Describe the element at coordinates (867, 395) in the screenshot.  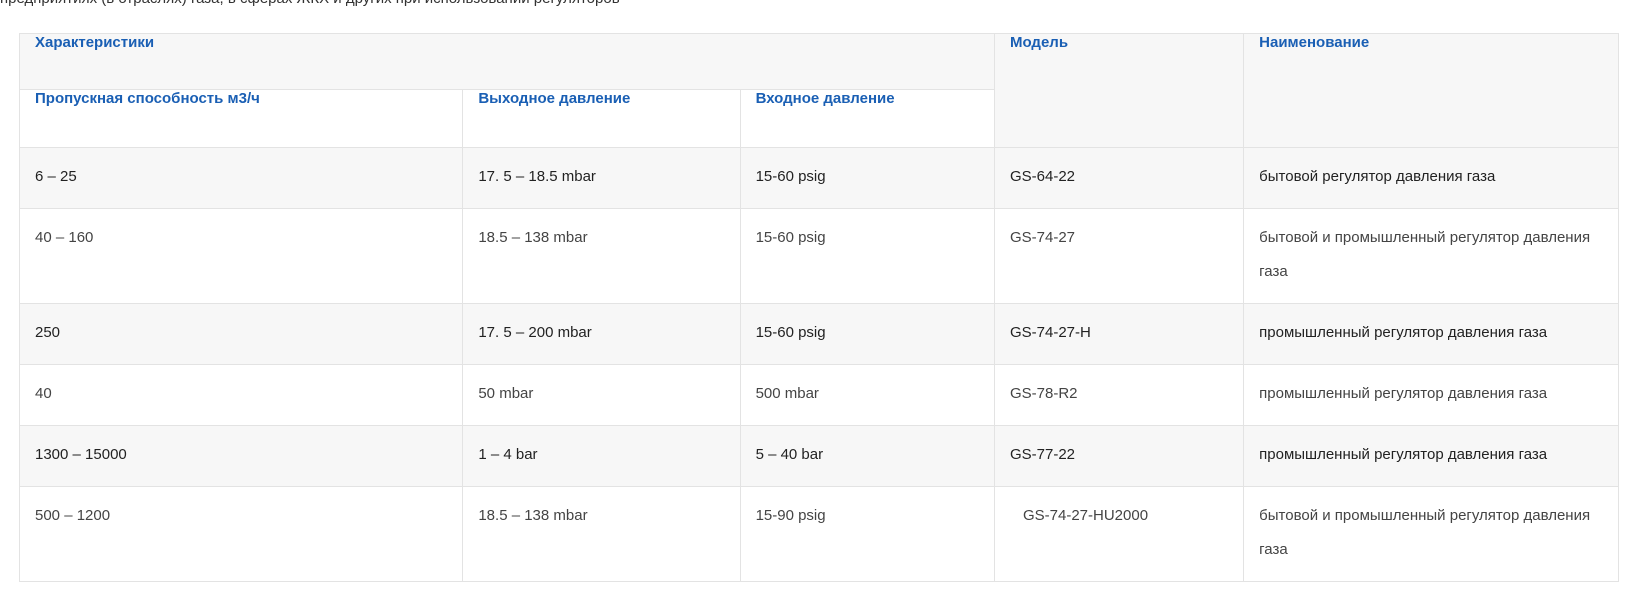
I see `cell-inlet: 500 mbar` at that location.